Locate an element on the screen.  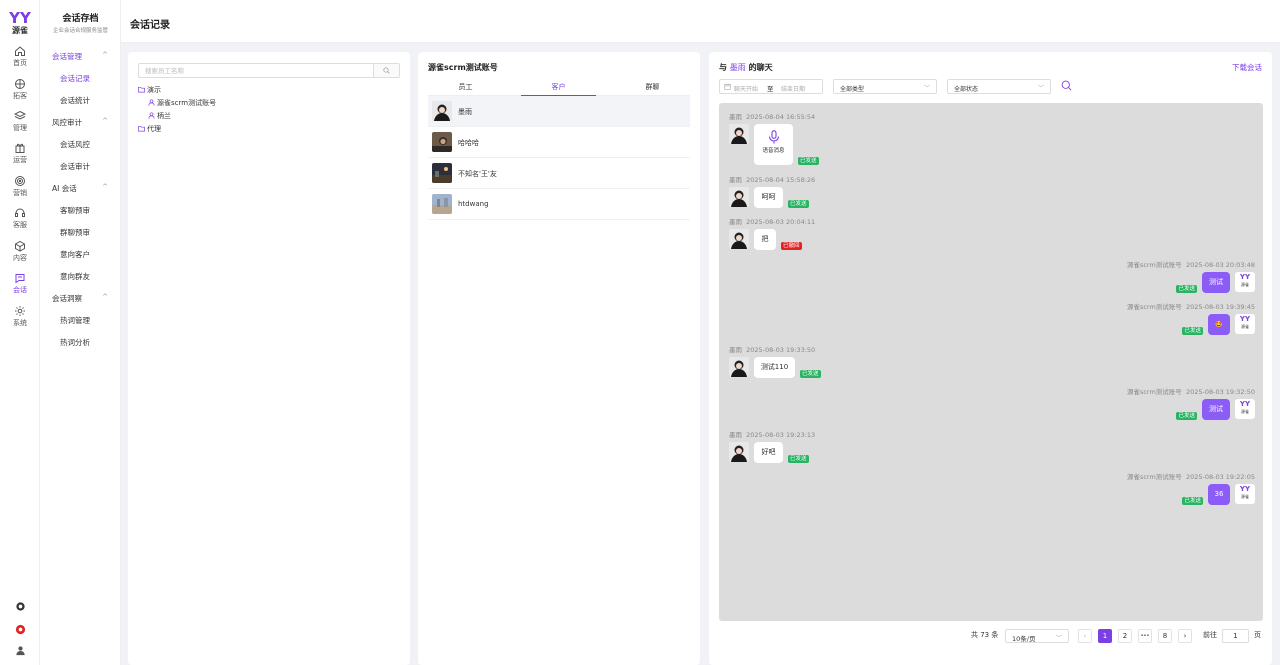
page-button: 2 is located at coordinates (1125, 636).